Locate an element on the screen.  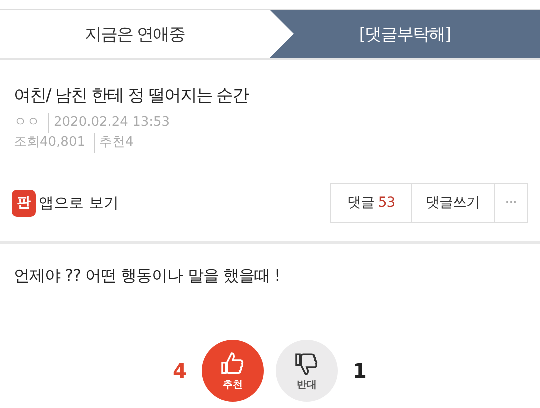
author-name: ㅇㅇ is located at coordinates (27, 123).